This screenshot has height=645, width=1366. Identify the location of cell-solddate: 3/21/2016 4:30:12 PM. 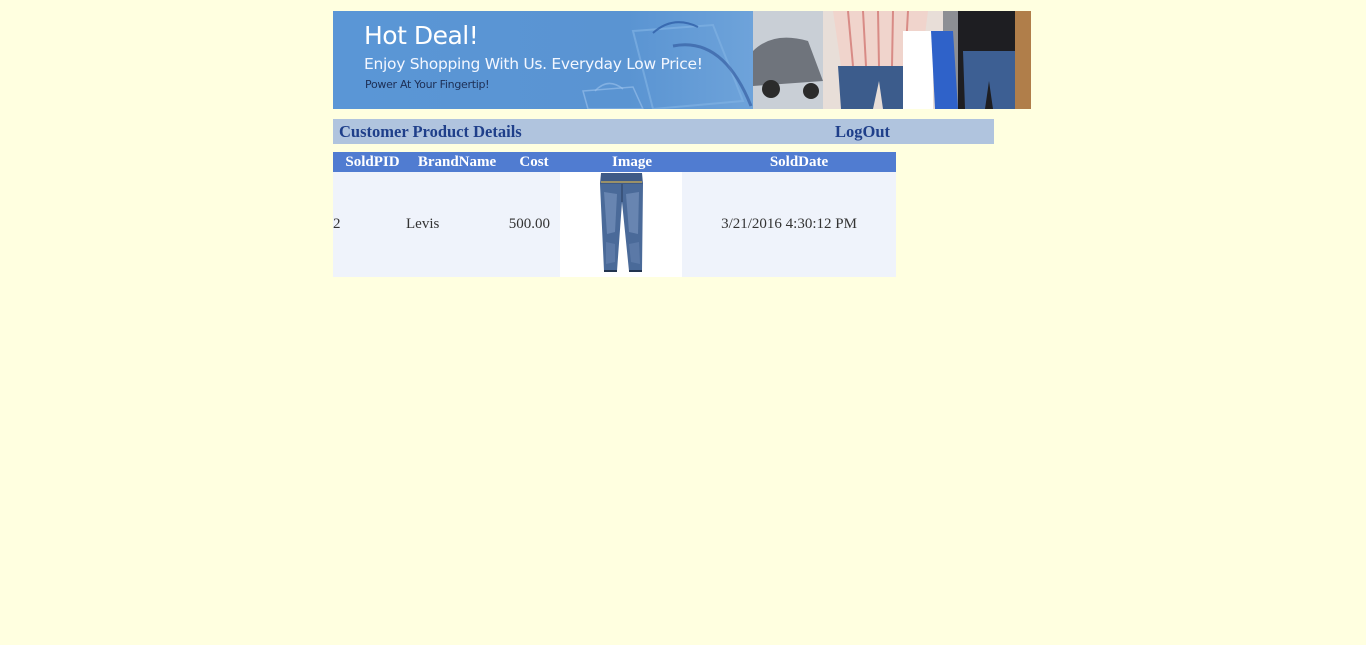
(789, 224).